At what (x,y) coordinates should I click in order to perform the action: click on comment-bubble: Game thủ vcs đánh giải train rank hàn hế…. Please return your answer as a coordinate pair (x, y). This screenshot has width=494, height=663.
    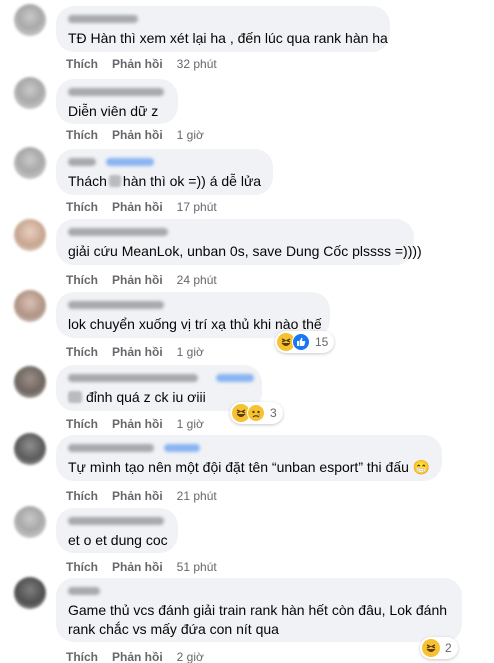
    Looking at the image, I should click on (259, 610).